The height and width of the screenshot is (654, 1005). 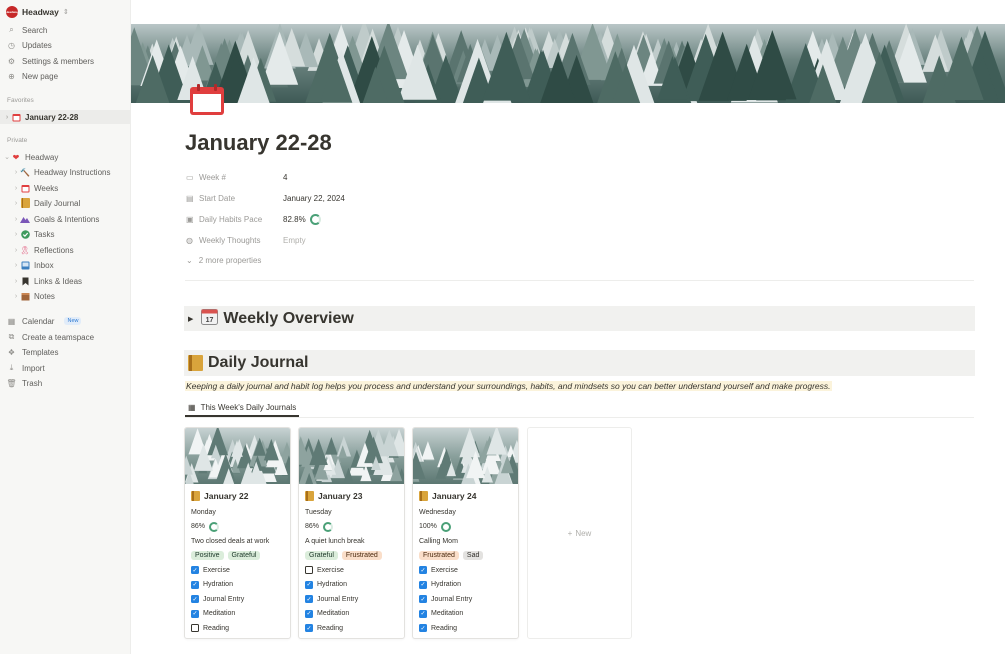 What do you see at coordinates (258, 143) in the screenshot?
I see `page-title: January 22-28` at bounding box center [258, 143].